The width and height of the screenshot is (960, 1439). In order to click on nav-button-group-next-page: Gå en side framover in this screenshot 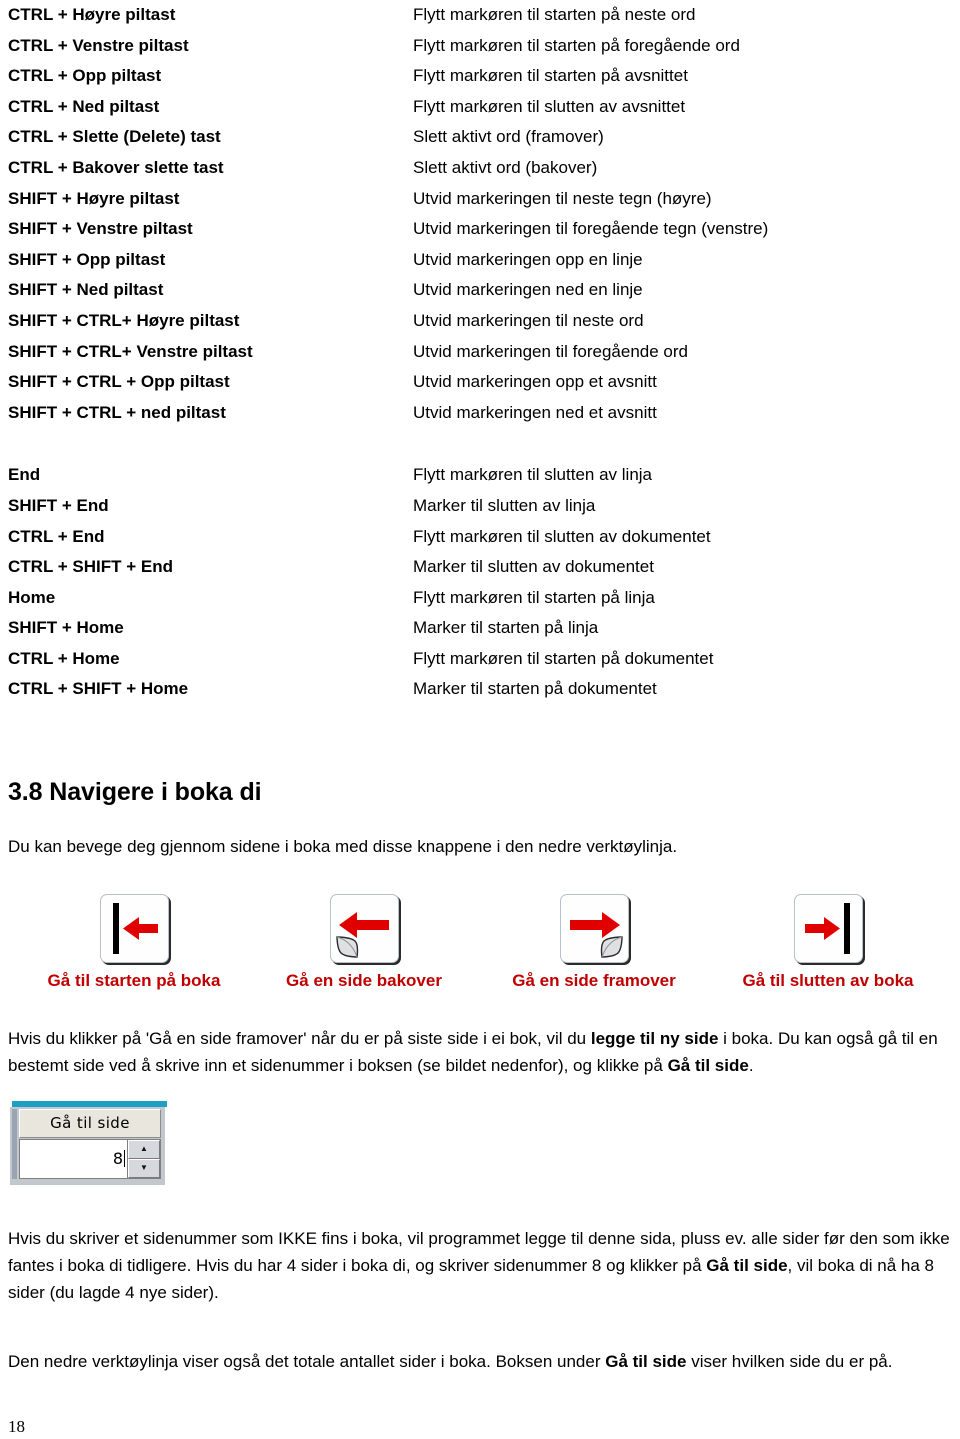, I will do `click(594, 942)`.